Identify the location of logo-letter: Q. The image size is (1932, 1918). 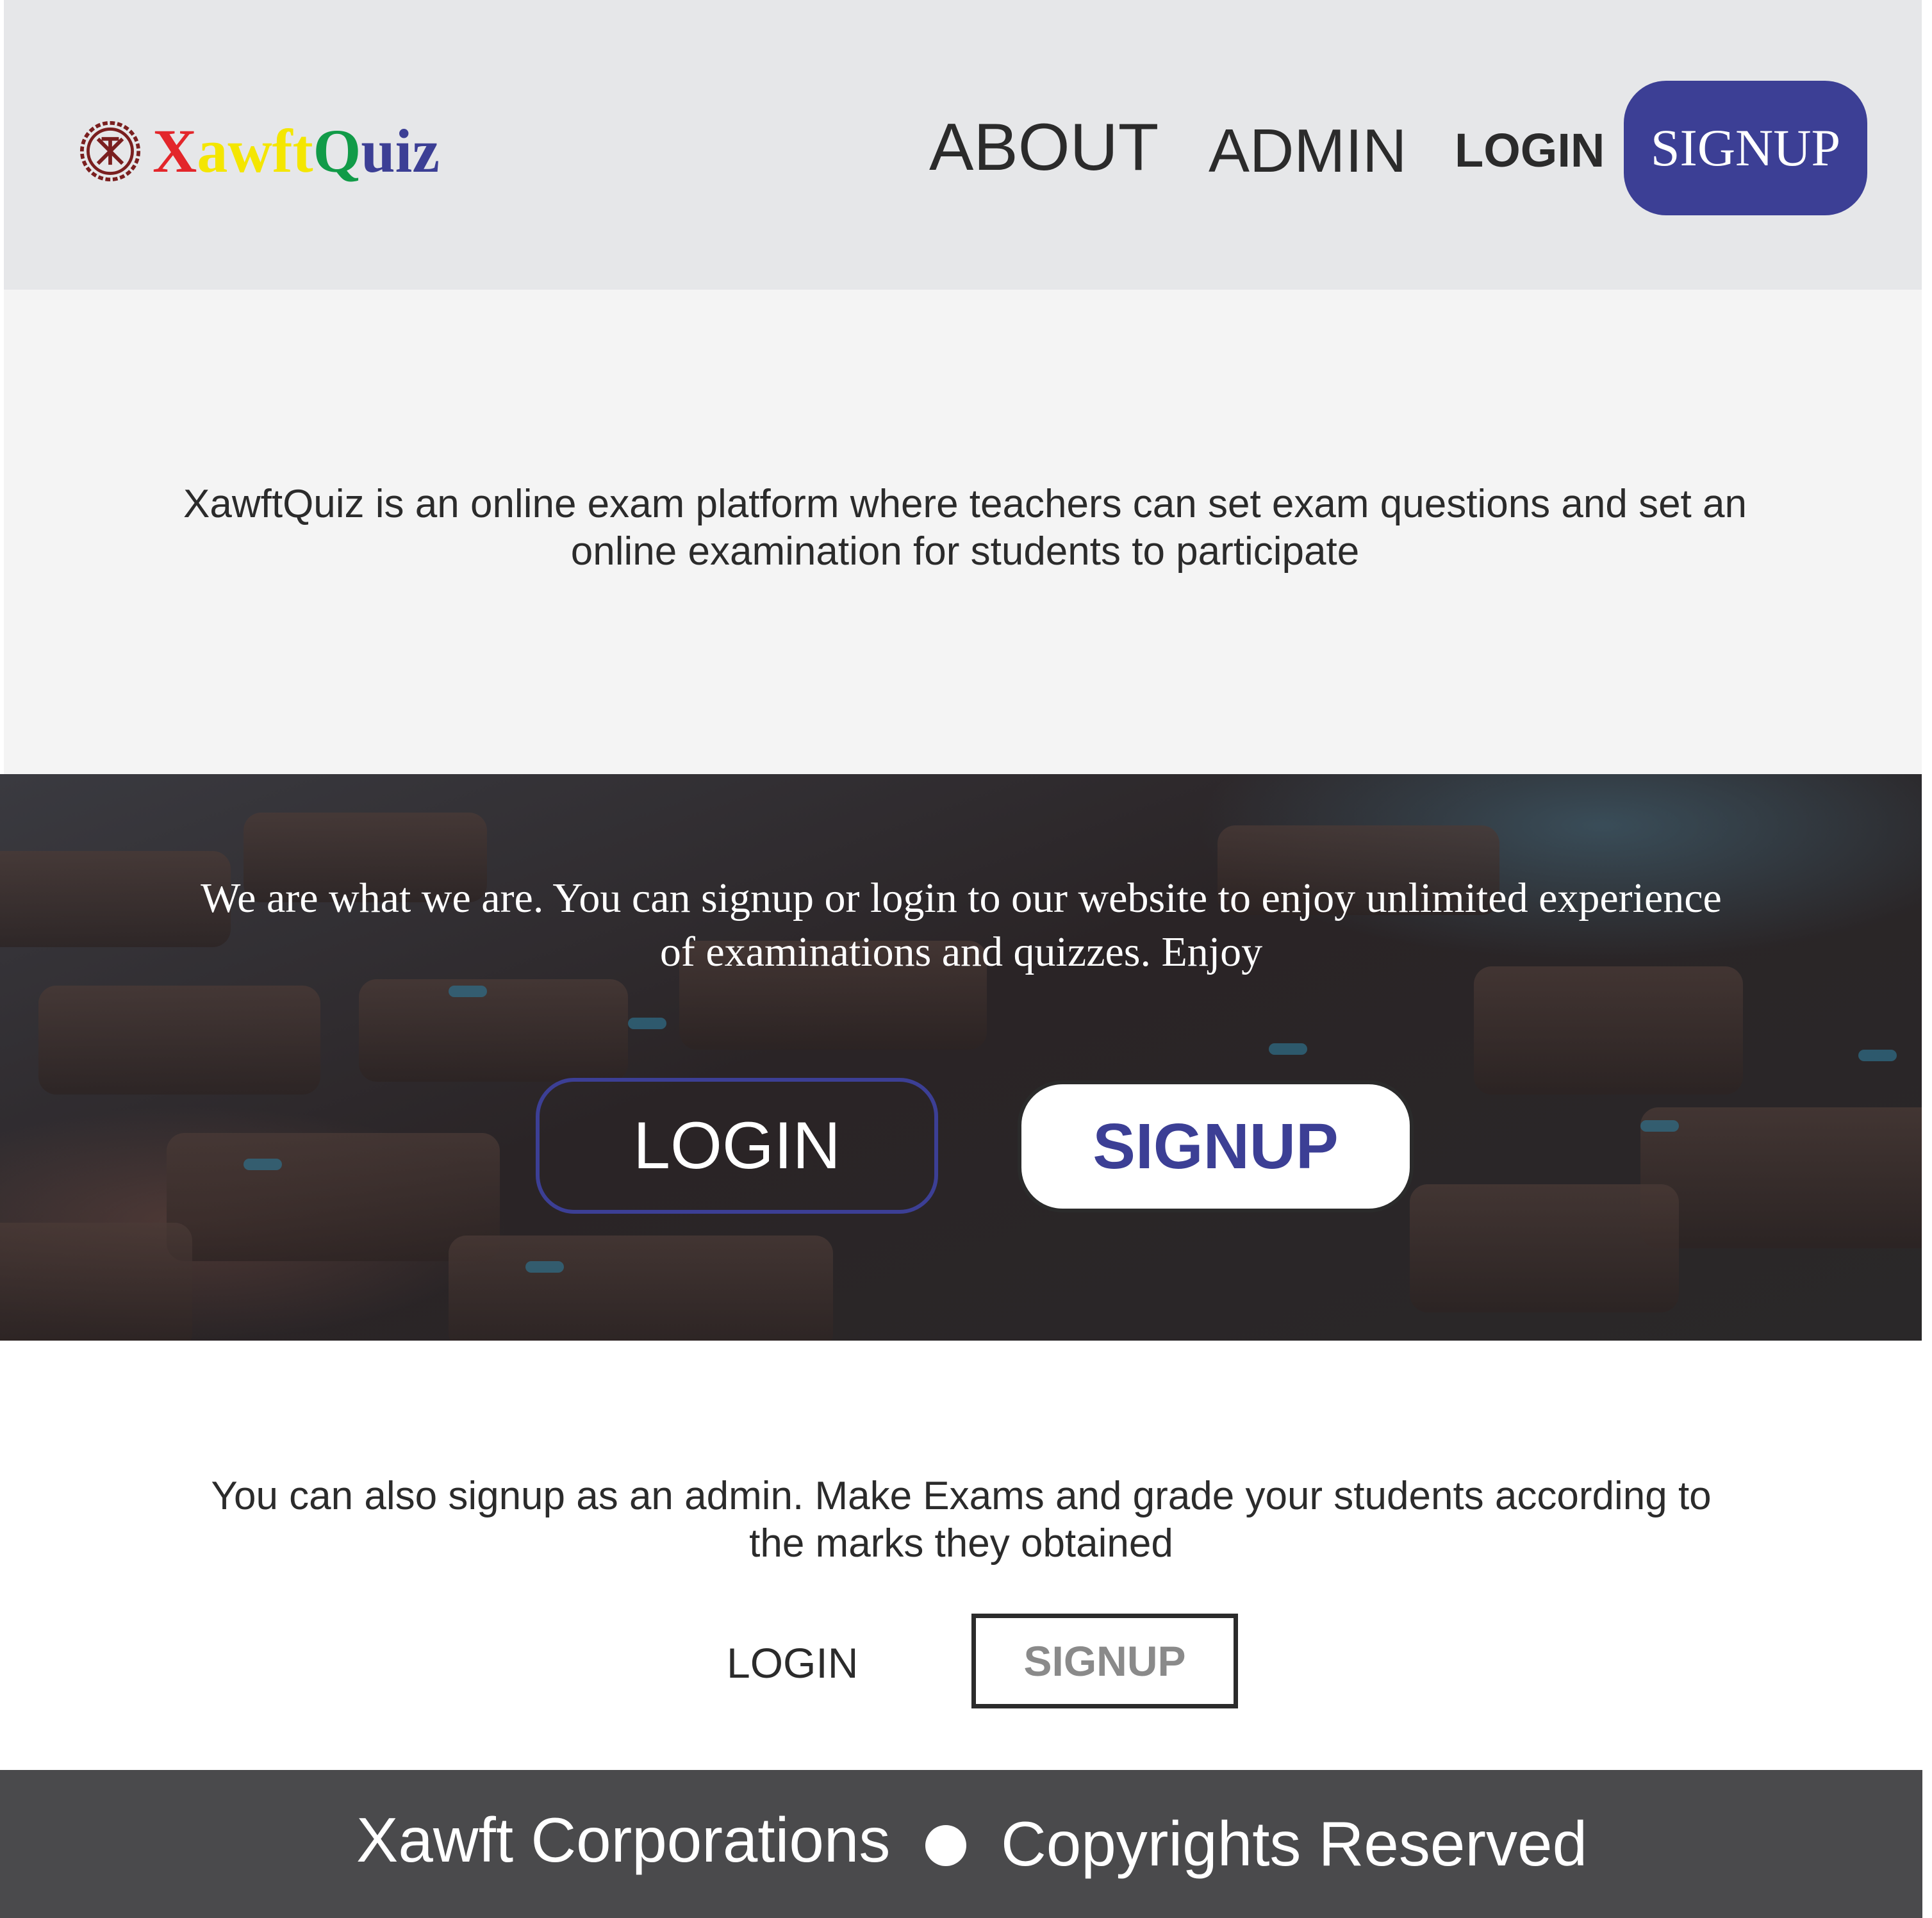
(337, 151).